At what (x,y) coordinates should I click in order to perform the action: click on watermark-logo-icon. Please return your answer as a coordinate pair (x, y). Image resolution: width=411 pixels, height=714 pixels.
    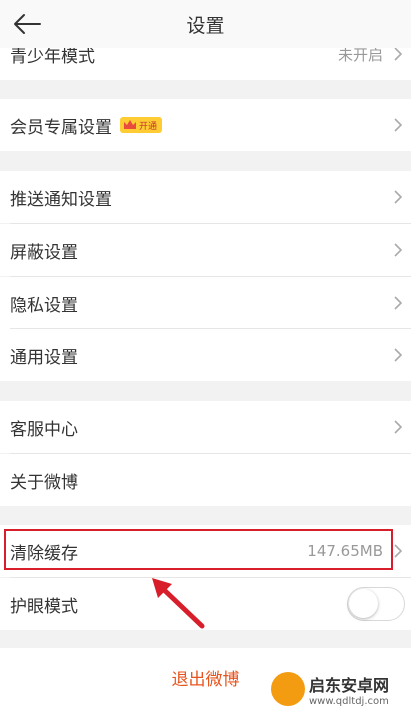
    Looking at the image, I should click on (288, 689).